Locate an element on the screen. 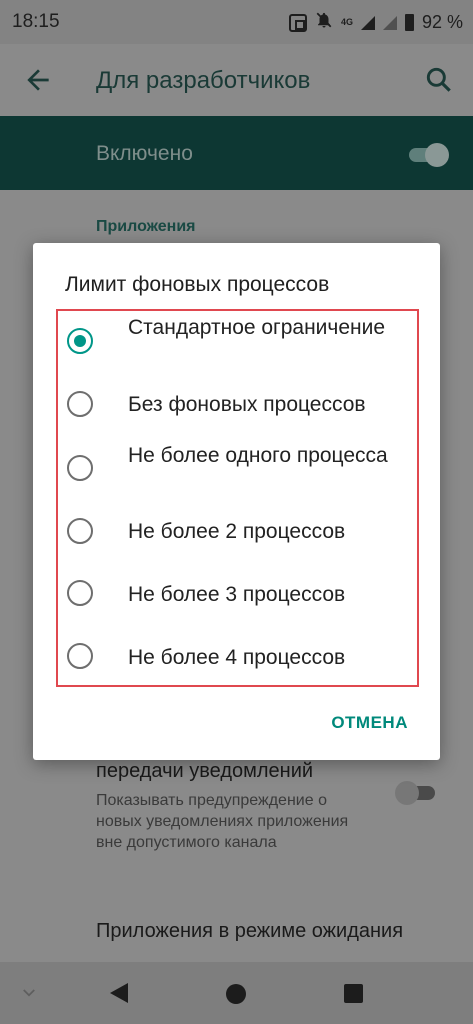  dialog-title: Лимит фоновых процессов is located at coordinates (197, 284).